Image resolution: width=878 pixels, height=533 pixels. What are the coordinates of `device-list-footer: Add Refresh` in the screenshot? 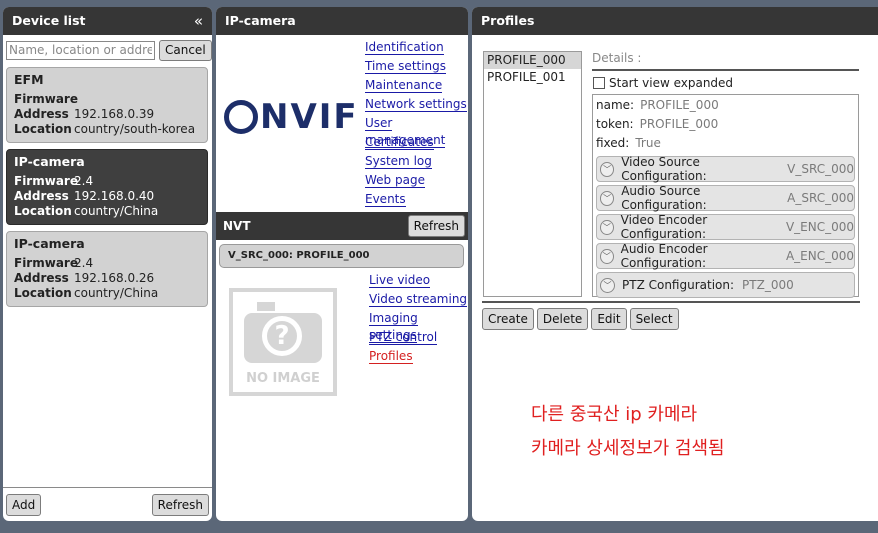 It's located at (107, 504).